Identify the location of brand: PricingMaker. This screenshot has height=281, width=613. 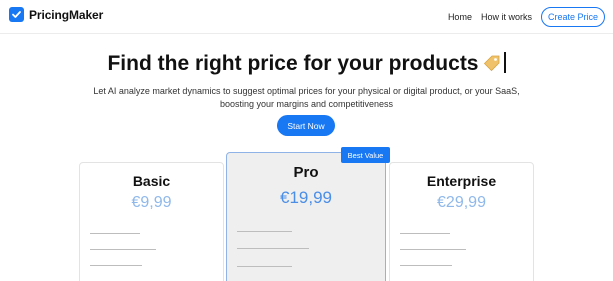
(56, 14).